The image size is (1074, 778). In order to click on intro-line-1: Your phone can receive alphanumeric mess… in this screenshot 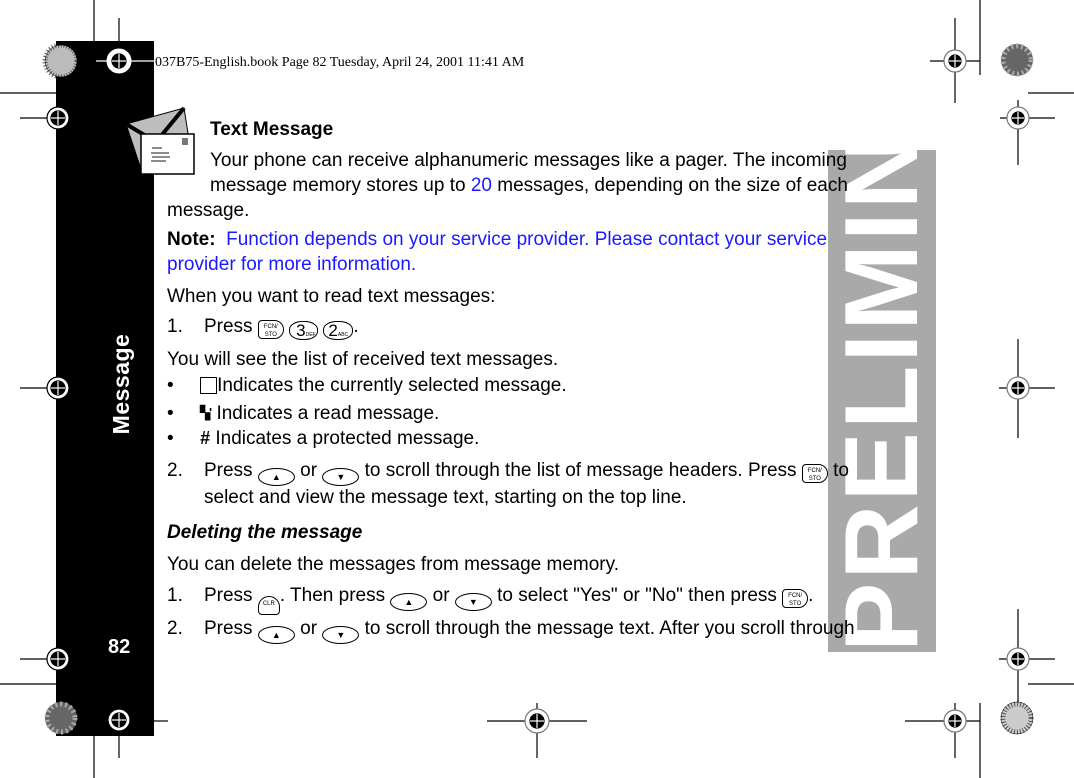, I will do `click(528, 160)`.